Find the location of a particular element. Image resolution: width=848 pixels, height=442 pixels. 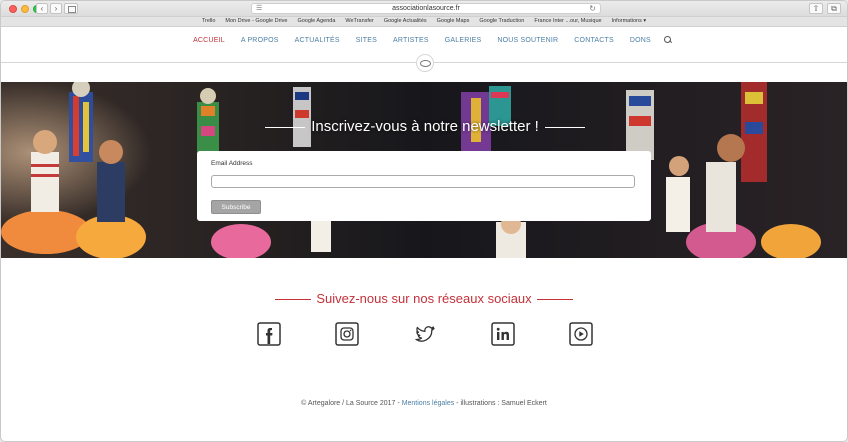

reload-icon: ↻ is located at coordinates (592, 9).